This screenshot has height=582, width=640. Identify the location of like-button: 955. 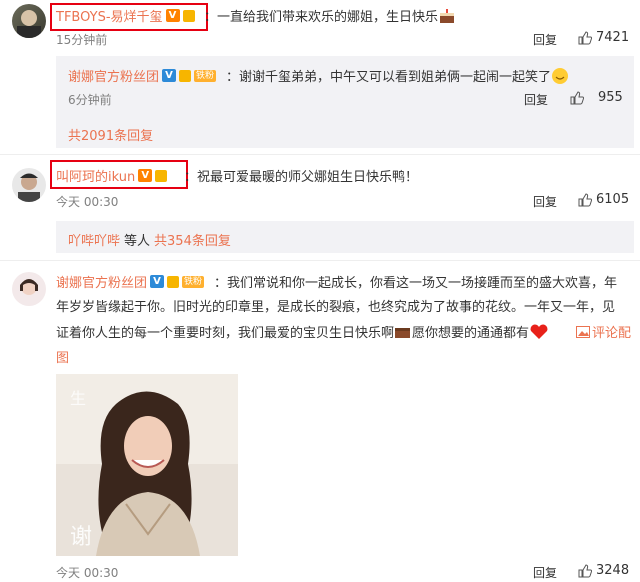
(596, 97).